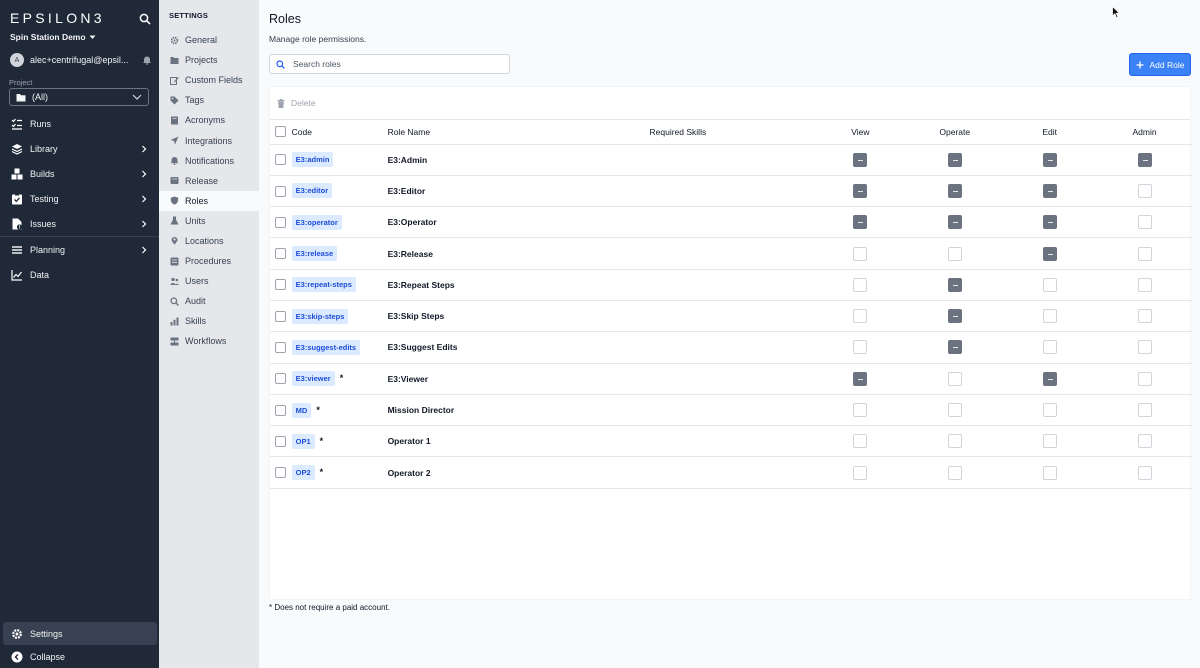 The height and width of the screenshot is (668, 1200). What do you see at coordinates (147, 60) in the screenshot?
I see `bell-icon` at bounding box center [147, 60].